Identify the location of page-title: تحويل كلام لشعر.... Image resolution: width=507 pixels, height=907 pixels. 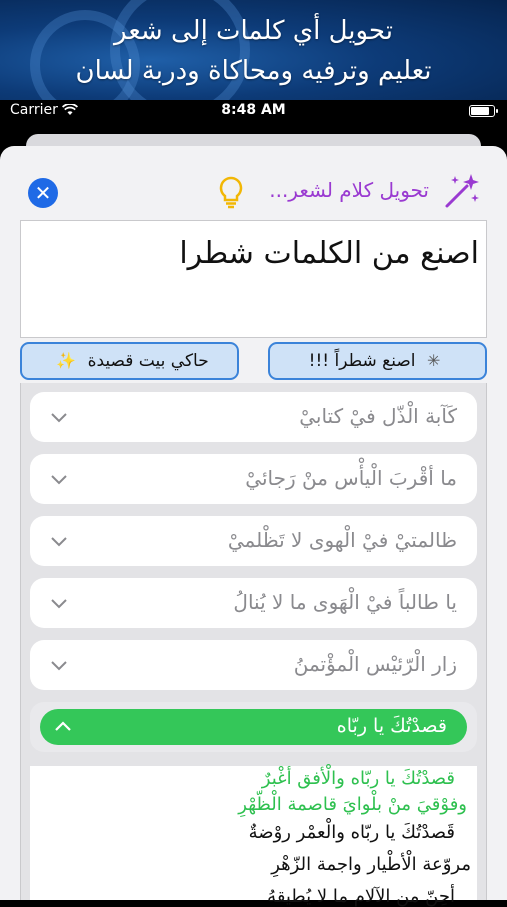
(349, 190).